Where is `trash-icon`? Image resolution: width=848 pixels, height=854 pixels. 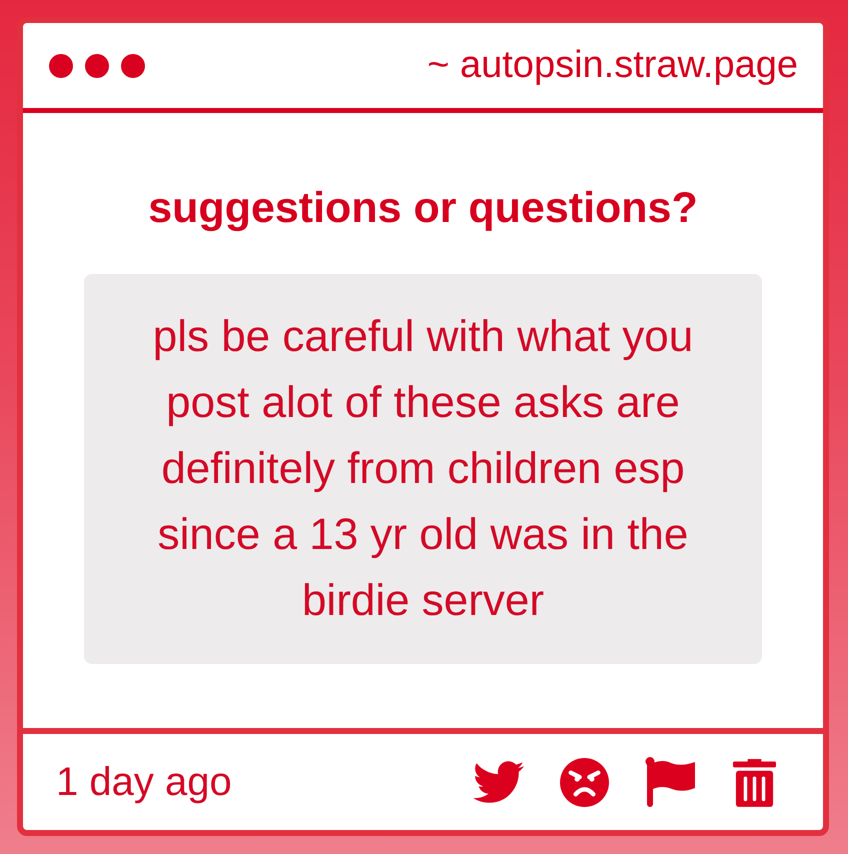
trash-icon is located at coordinates (754, 782).